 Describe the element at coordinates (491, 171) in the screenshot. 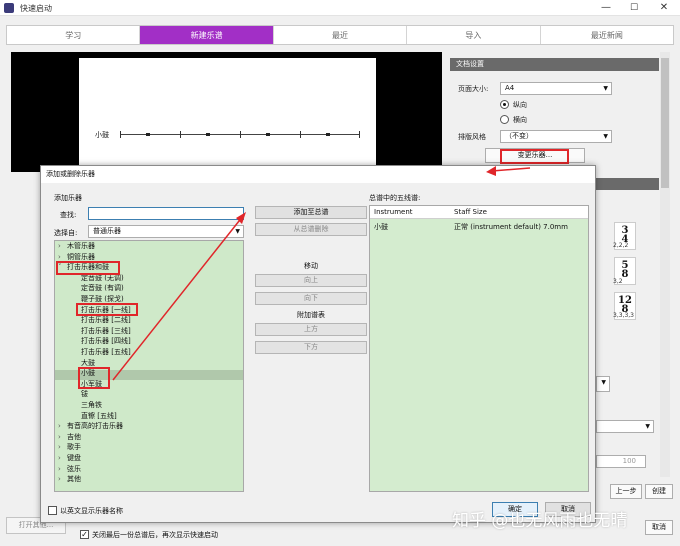

I see `annotation-arrow-head` at that location.